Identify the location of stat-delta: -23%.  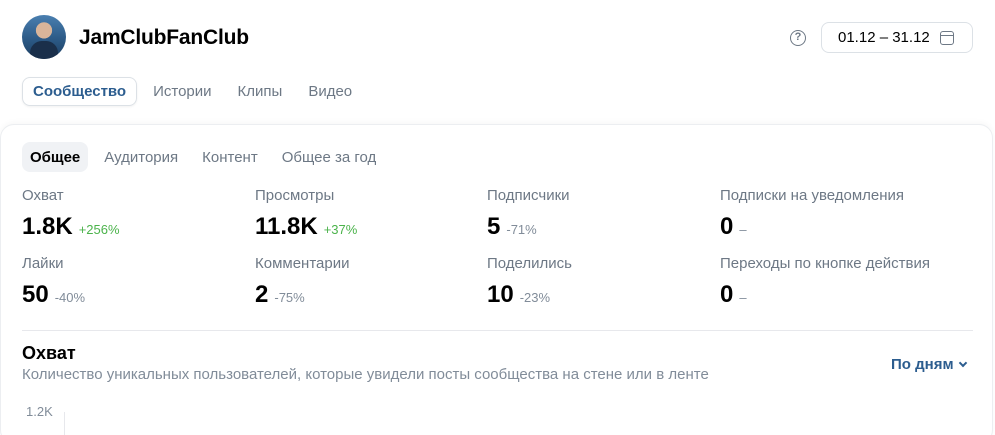
(535, 297).